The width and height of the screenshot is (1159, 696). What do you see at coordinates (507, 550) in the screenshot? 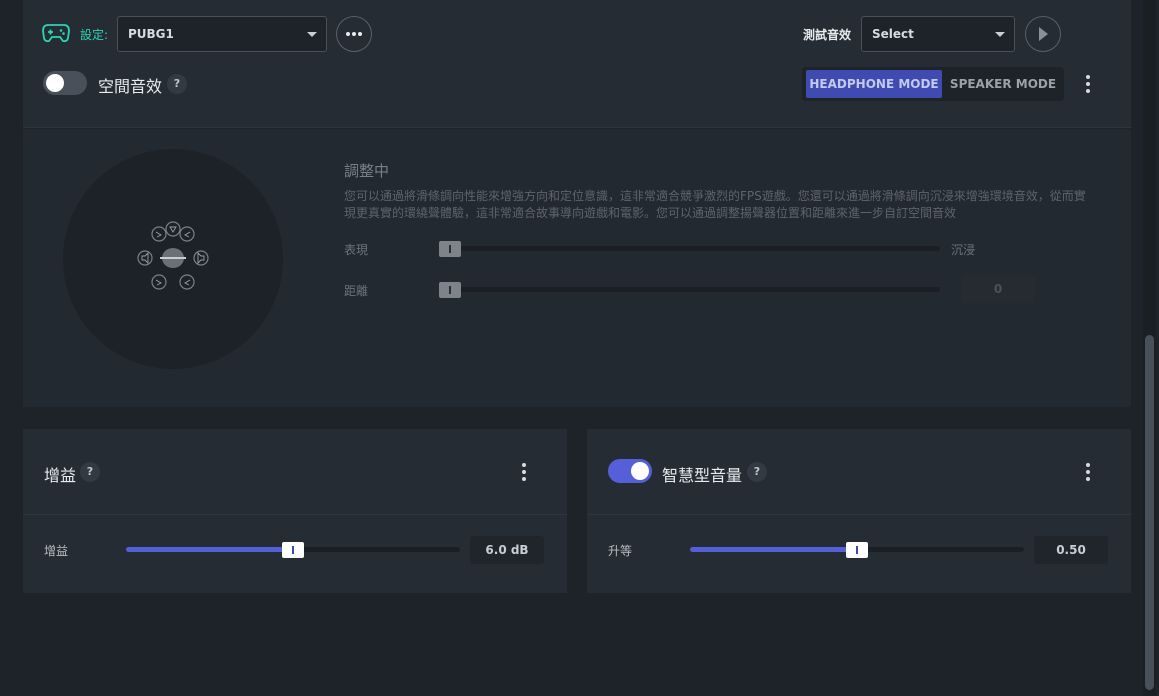
I see `gain-value: 6.0 dB` at bounding box center [507, 550].